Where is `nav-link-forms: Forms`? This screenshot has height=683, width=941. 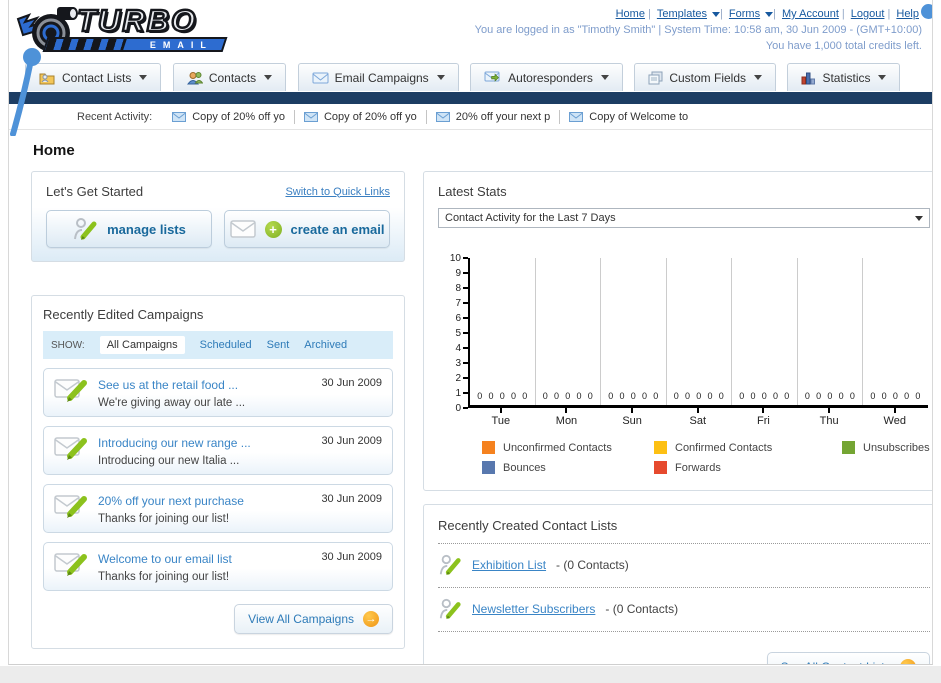 nav-link-forms: Forms is located at coordinates (744, 14).